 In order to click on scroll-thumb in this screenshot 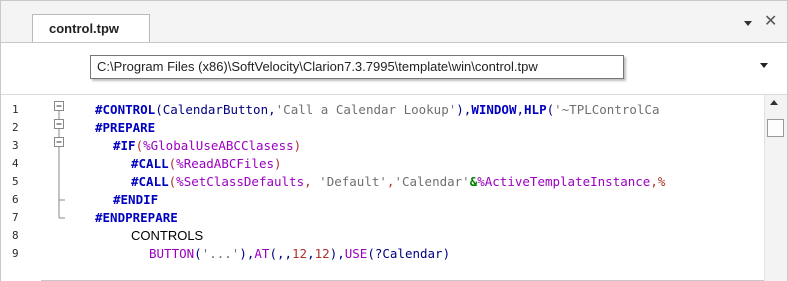, I will do `click(775, 128)`.